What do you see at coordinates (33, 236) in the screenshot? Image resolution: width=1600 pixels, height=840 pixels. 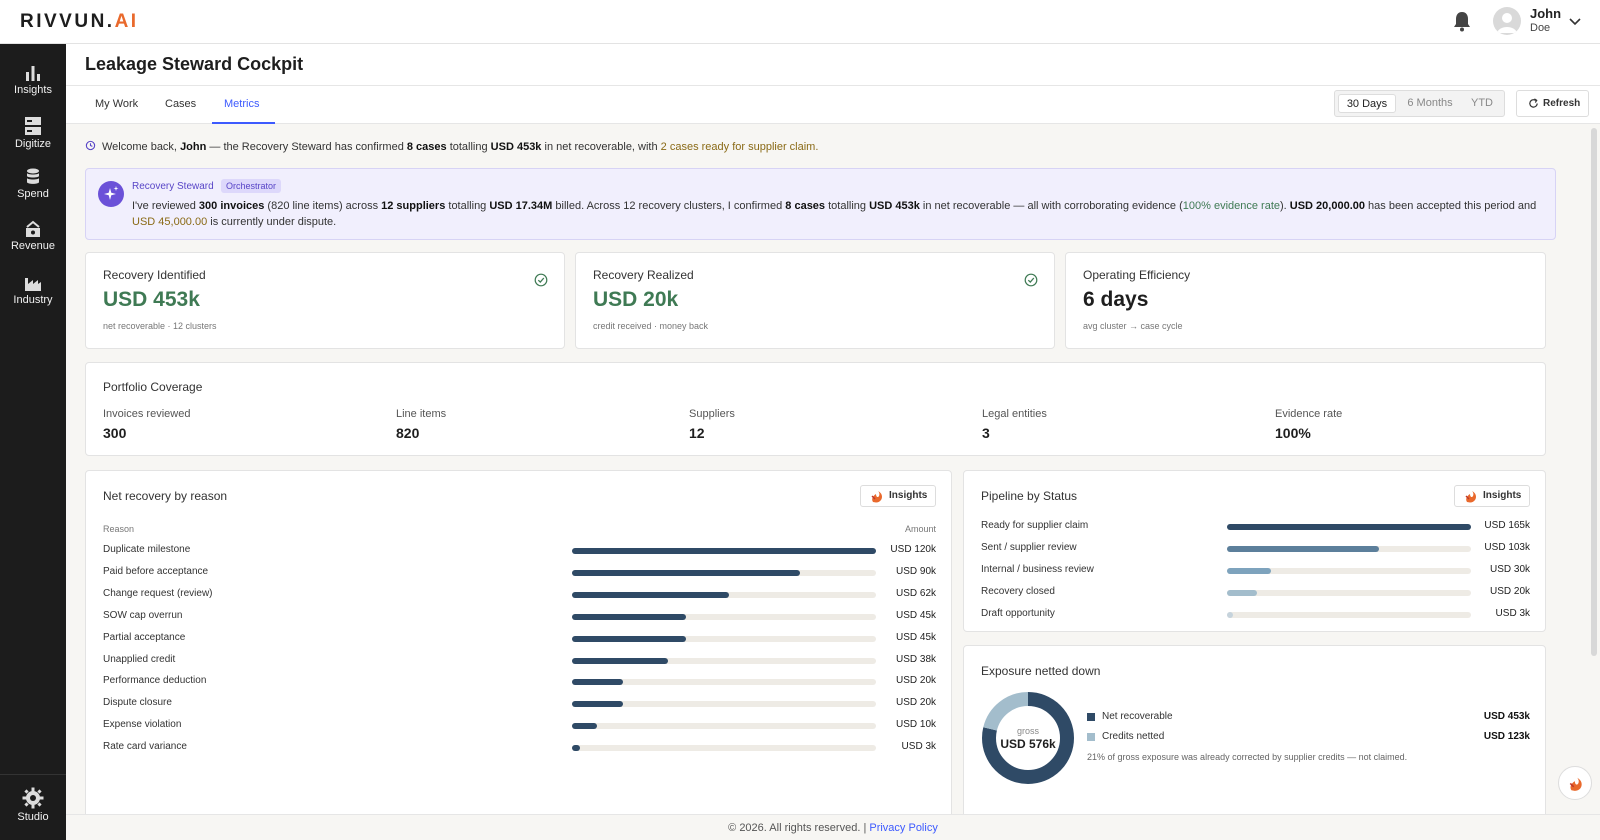 I see `sidebar-item-revenue: Revenue` at bounding box center [33, 236].